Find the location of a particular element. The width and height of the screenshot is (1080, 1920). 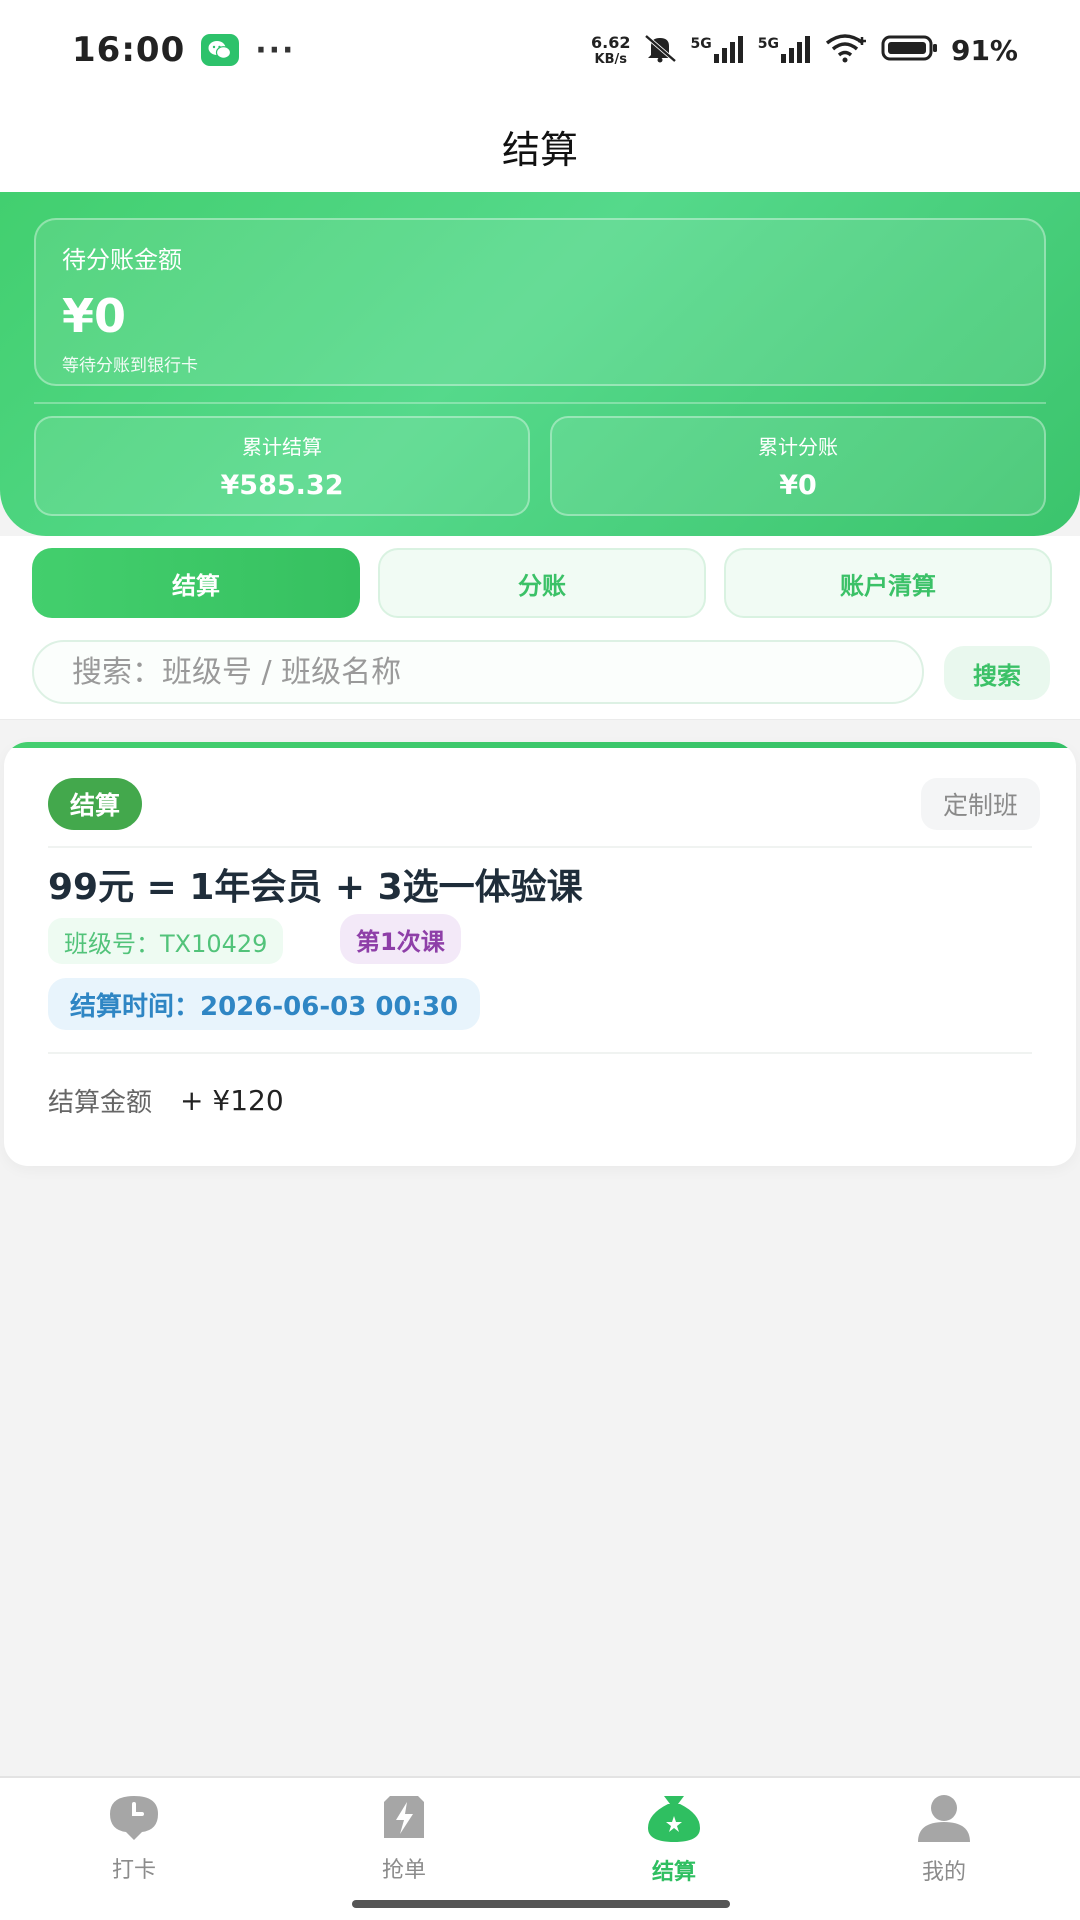

bottom-nav: 打卡 抢单 结算 我的 is located at coordinates (540, 1848).